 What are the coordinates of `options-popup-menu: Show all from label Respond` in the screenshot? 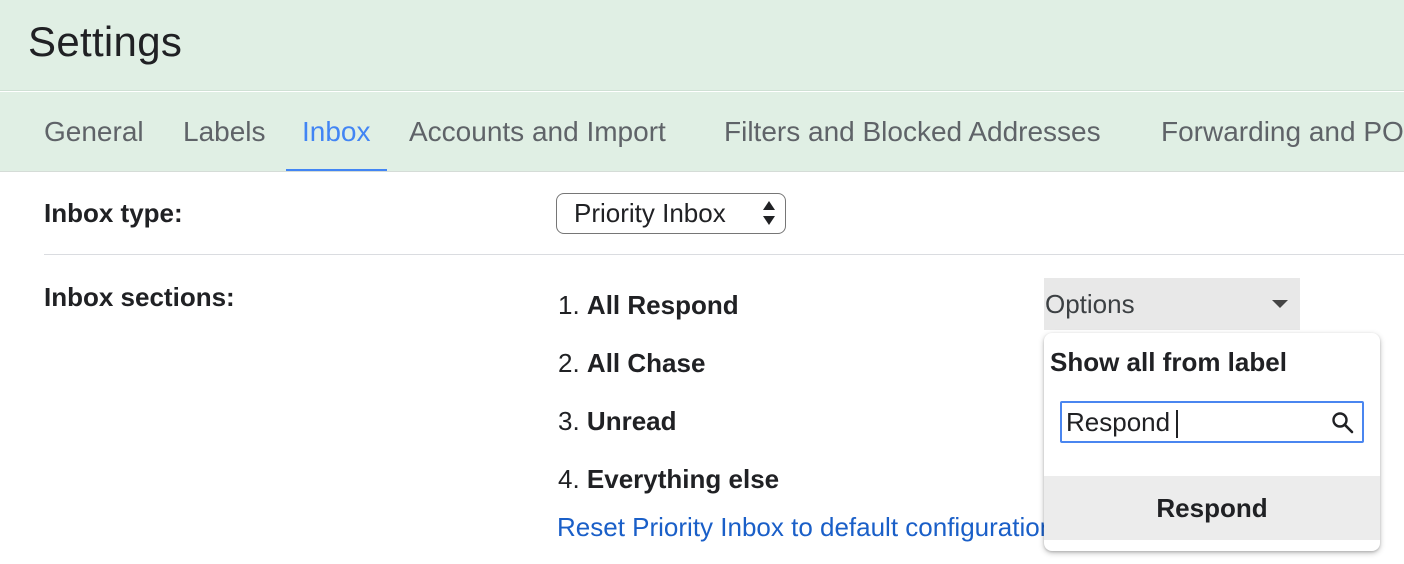 It's located at (1212, 442).